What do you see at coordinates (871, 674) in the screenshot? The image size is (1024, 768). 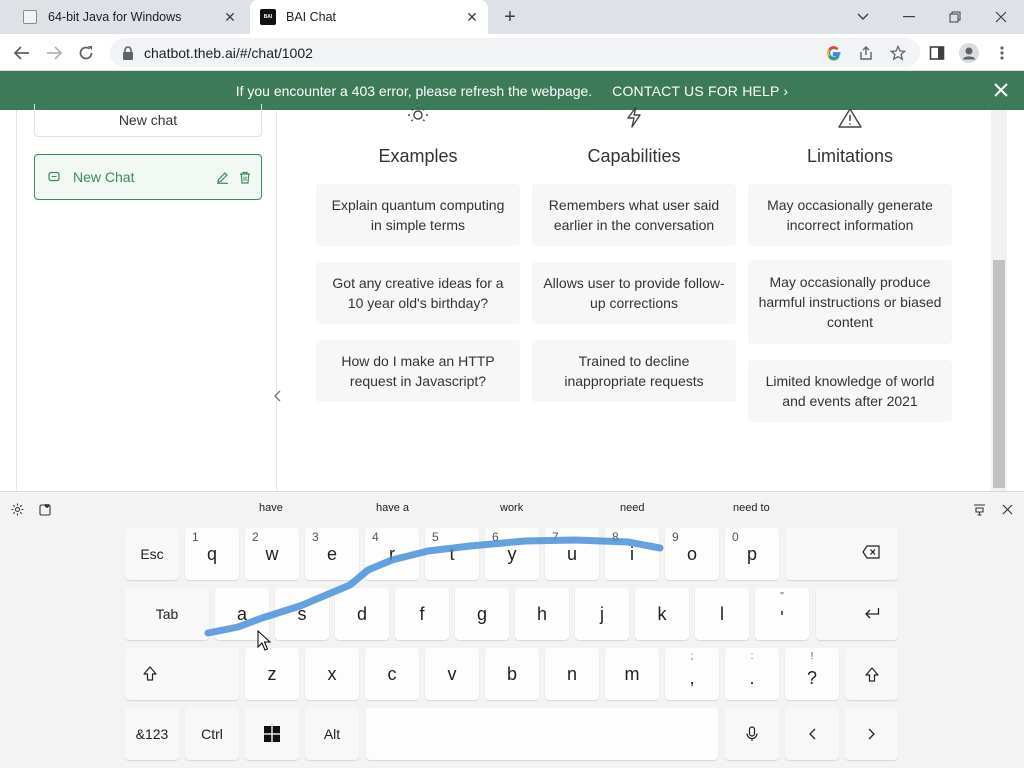 I see `key-shift-right` at bounding box center [871, 674].